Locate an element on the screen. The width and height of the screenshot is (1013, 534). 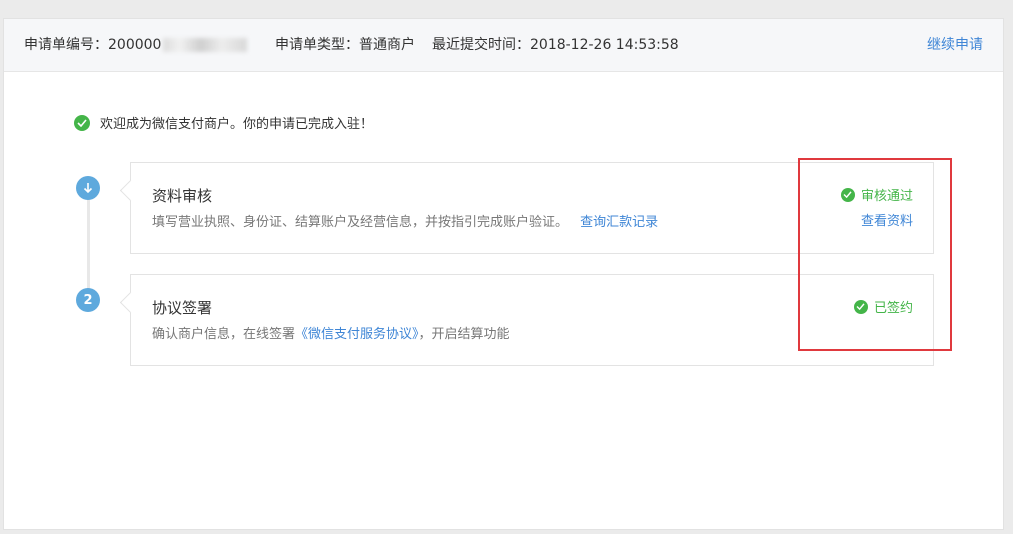
step-2-icon: 2 is located at coordinates (88, 300).